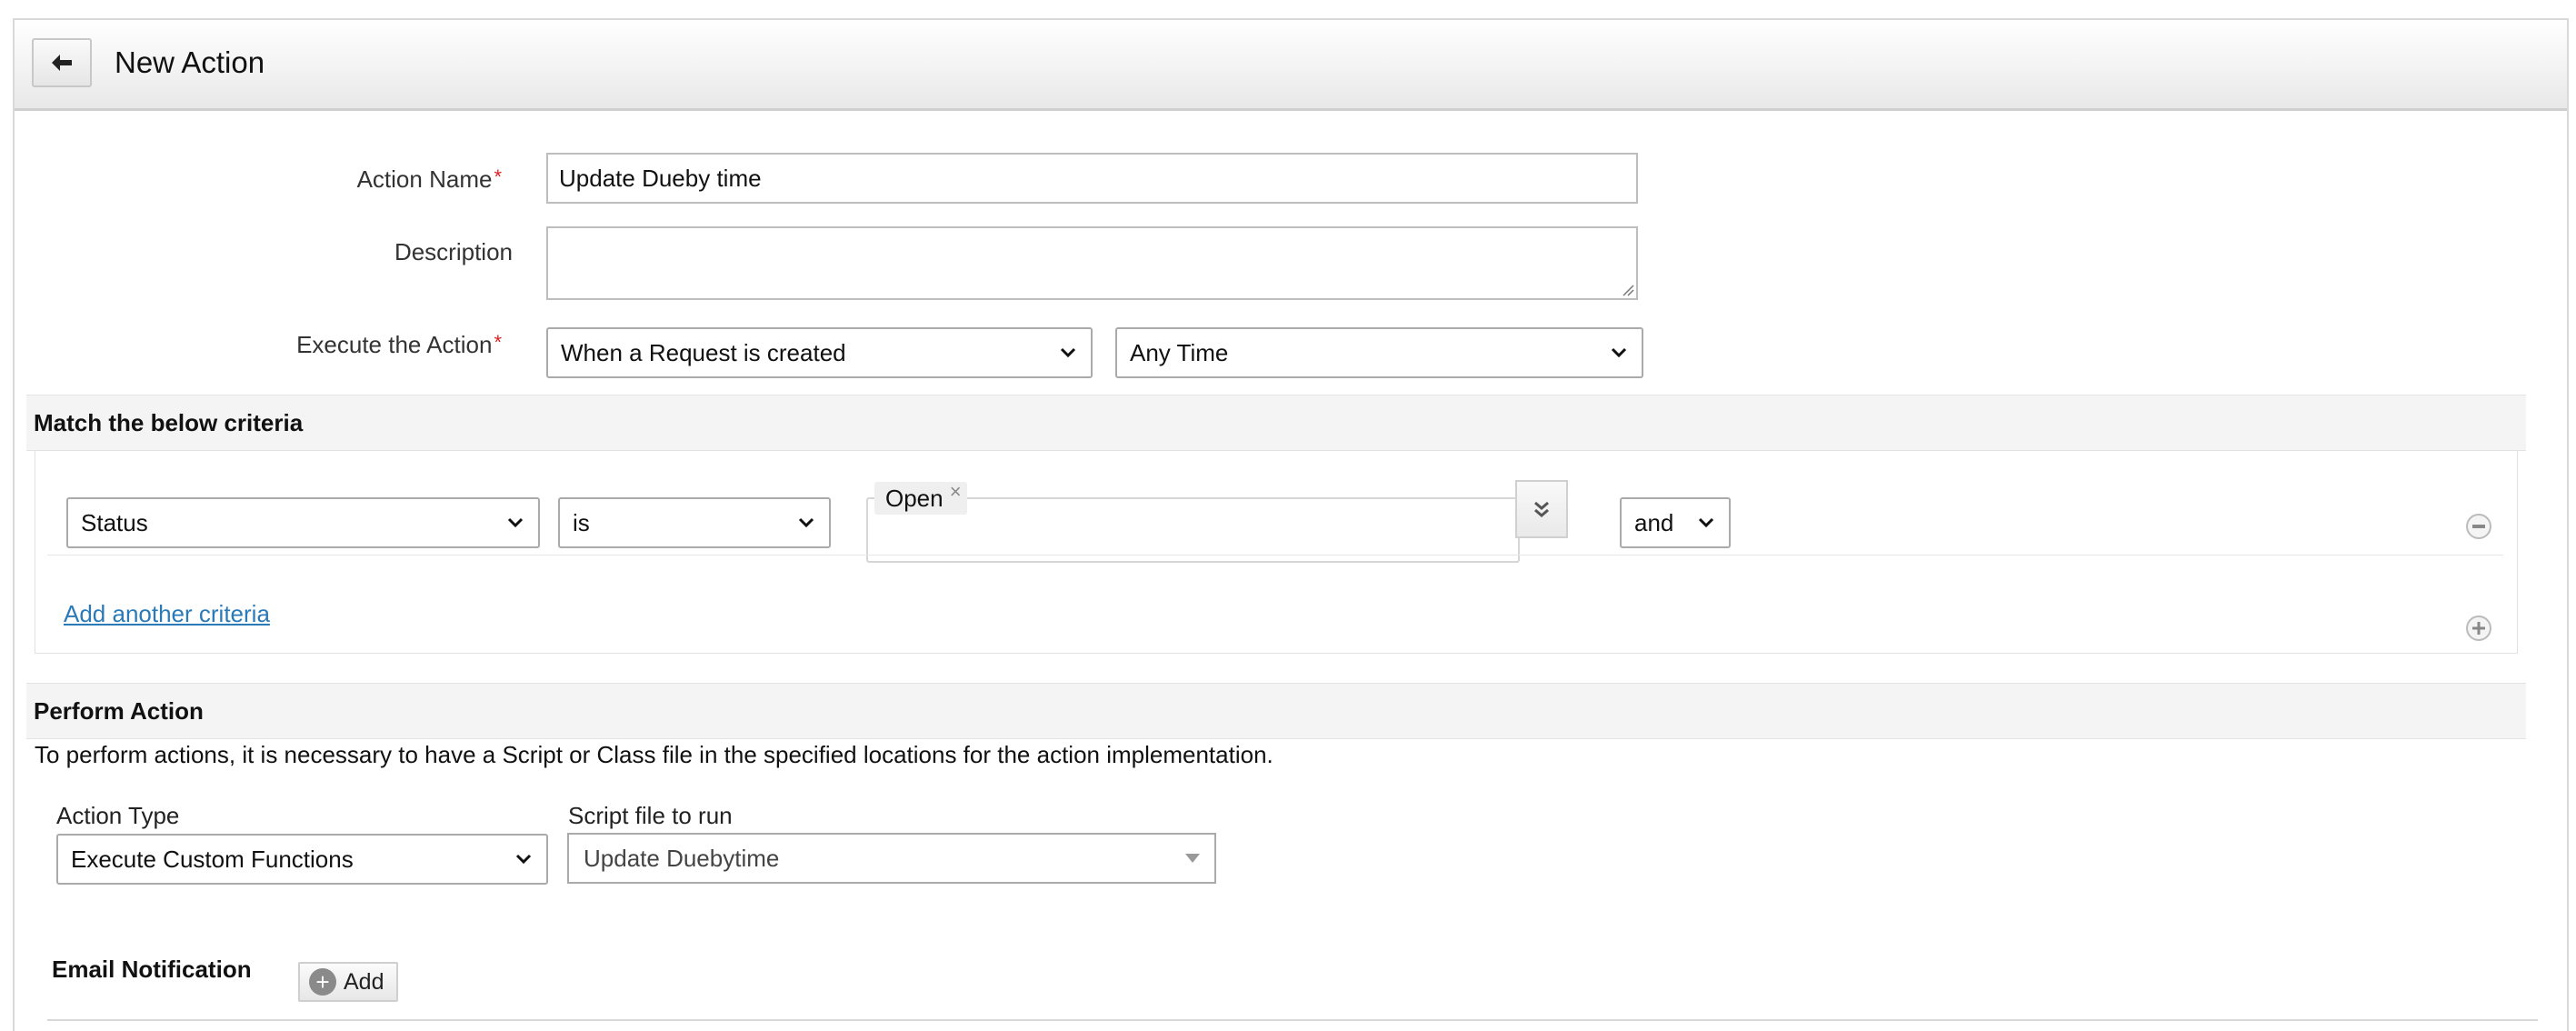 The height and width of the screenshot is (1031, 2576). I want to click on arrow-left-icon, so click(62, 63).